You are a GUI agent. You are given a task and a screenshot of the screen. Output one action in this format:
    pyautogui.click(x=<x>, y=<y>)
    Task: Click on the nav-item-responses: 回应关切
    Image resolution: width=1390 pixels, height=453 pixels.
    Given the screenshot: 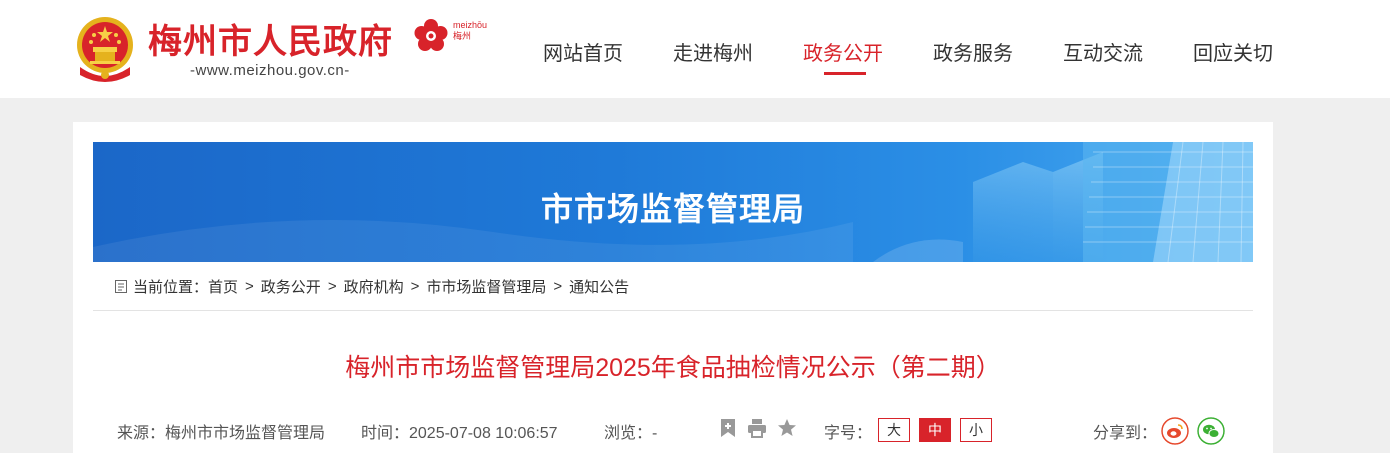 What is the action you would take?
    pyautogui.click(x=1233, y=49)
    